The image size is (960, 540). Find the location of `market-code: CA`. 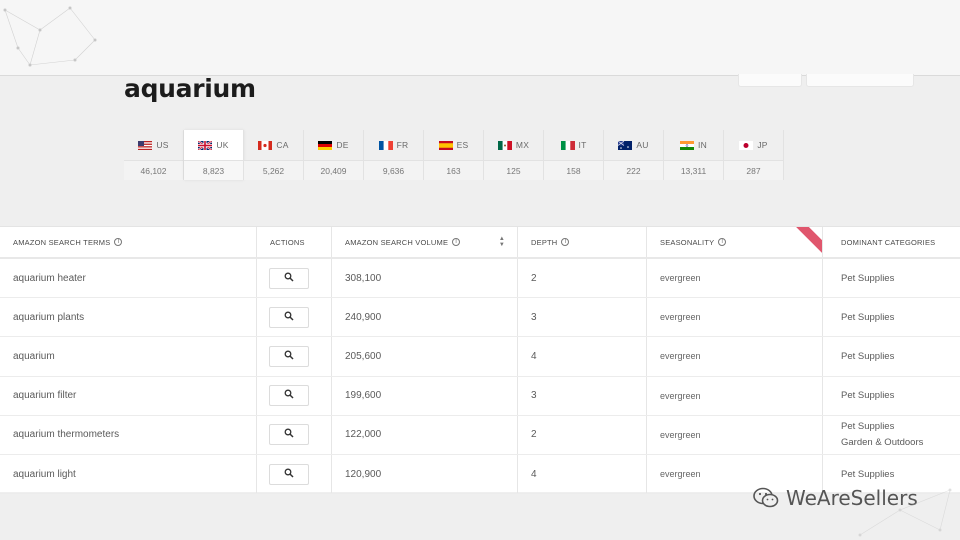

market-code: CA is located at coordinates (282, 145).